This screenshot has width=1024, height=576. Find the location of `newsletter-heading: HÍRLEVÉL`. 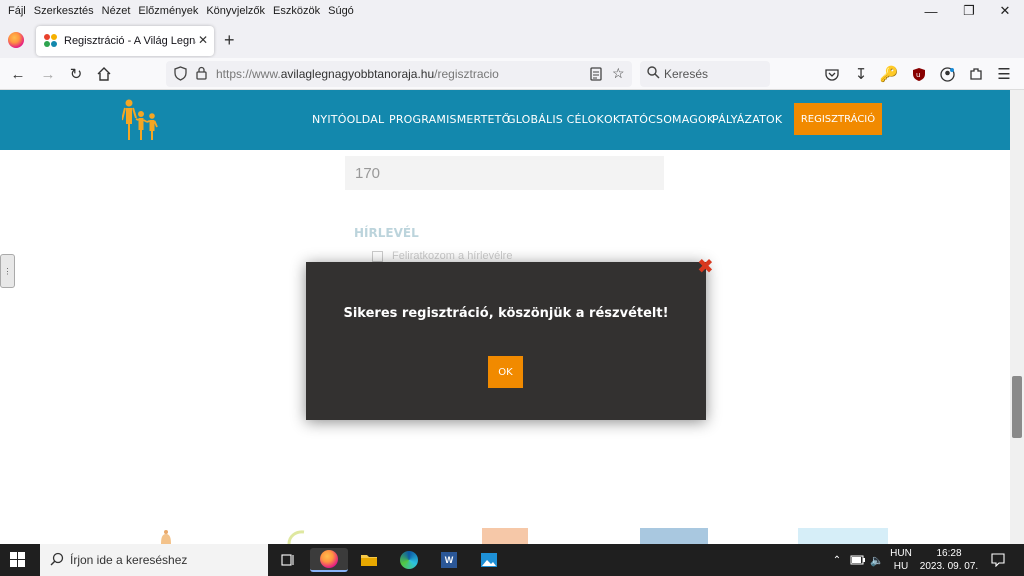

newsletter-heading: HÍRLEVÉL is located at coordinates (386, 233).